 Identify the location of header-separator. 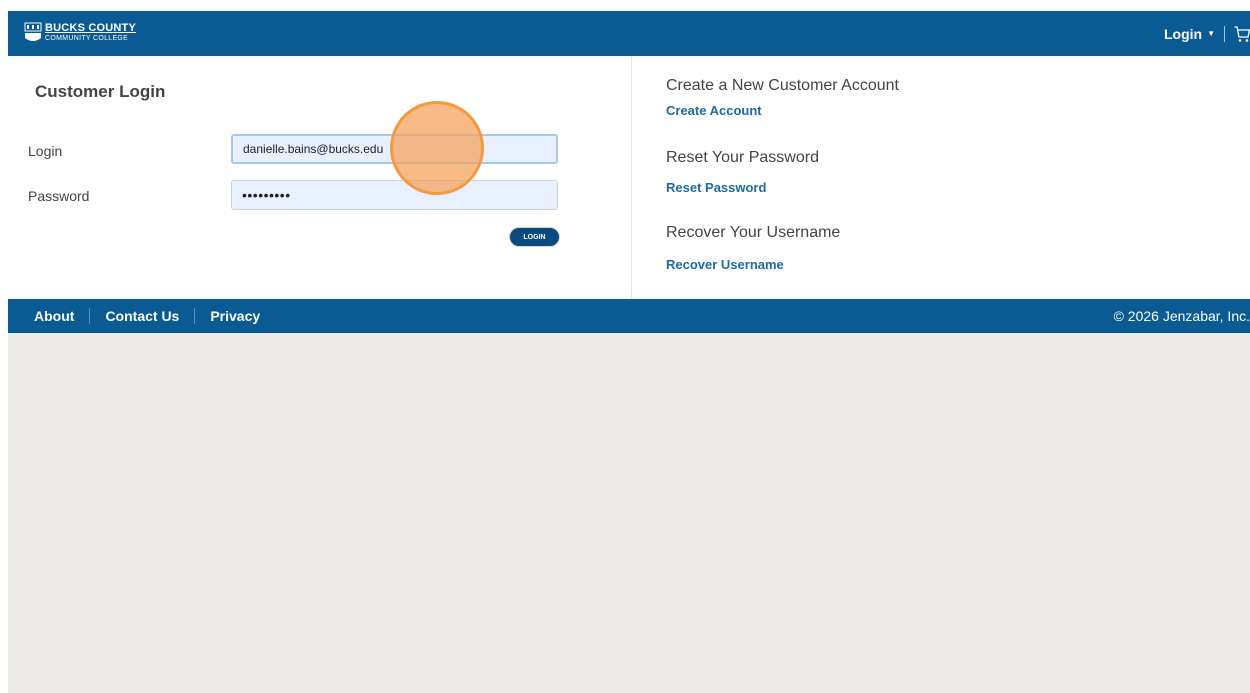
(1224, 33).